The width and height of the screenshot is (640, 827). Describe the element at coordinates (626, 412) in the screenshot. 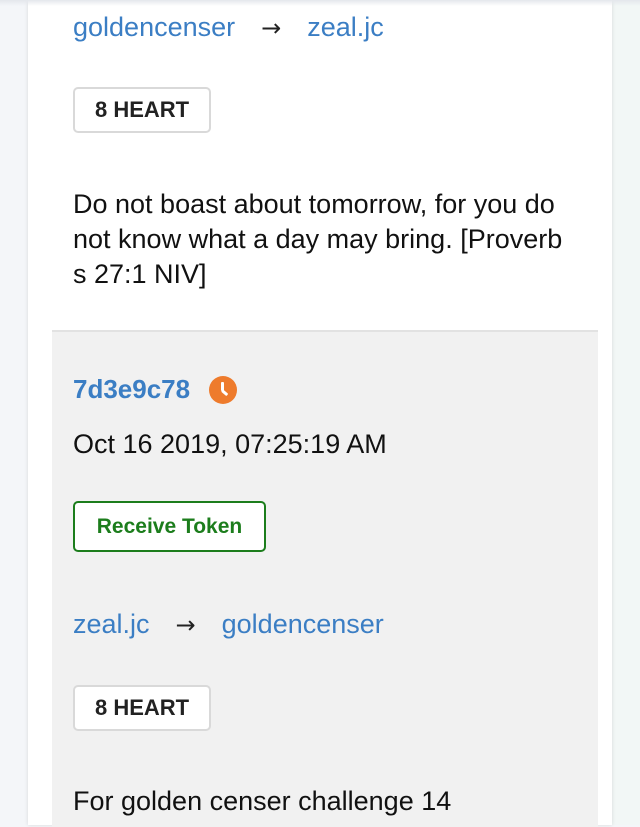

I see `page-edge` at that location.